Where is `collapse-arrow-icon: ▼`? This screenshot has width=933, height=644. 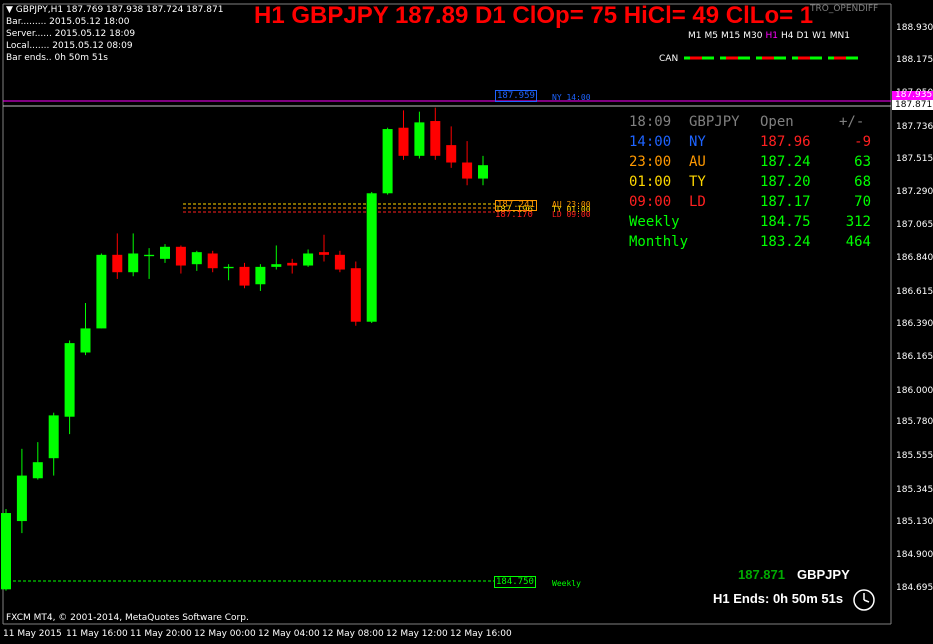
collapse-arrow-icon: ▼ is located at coordinates (9, 10).